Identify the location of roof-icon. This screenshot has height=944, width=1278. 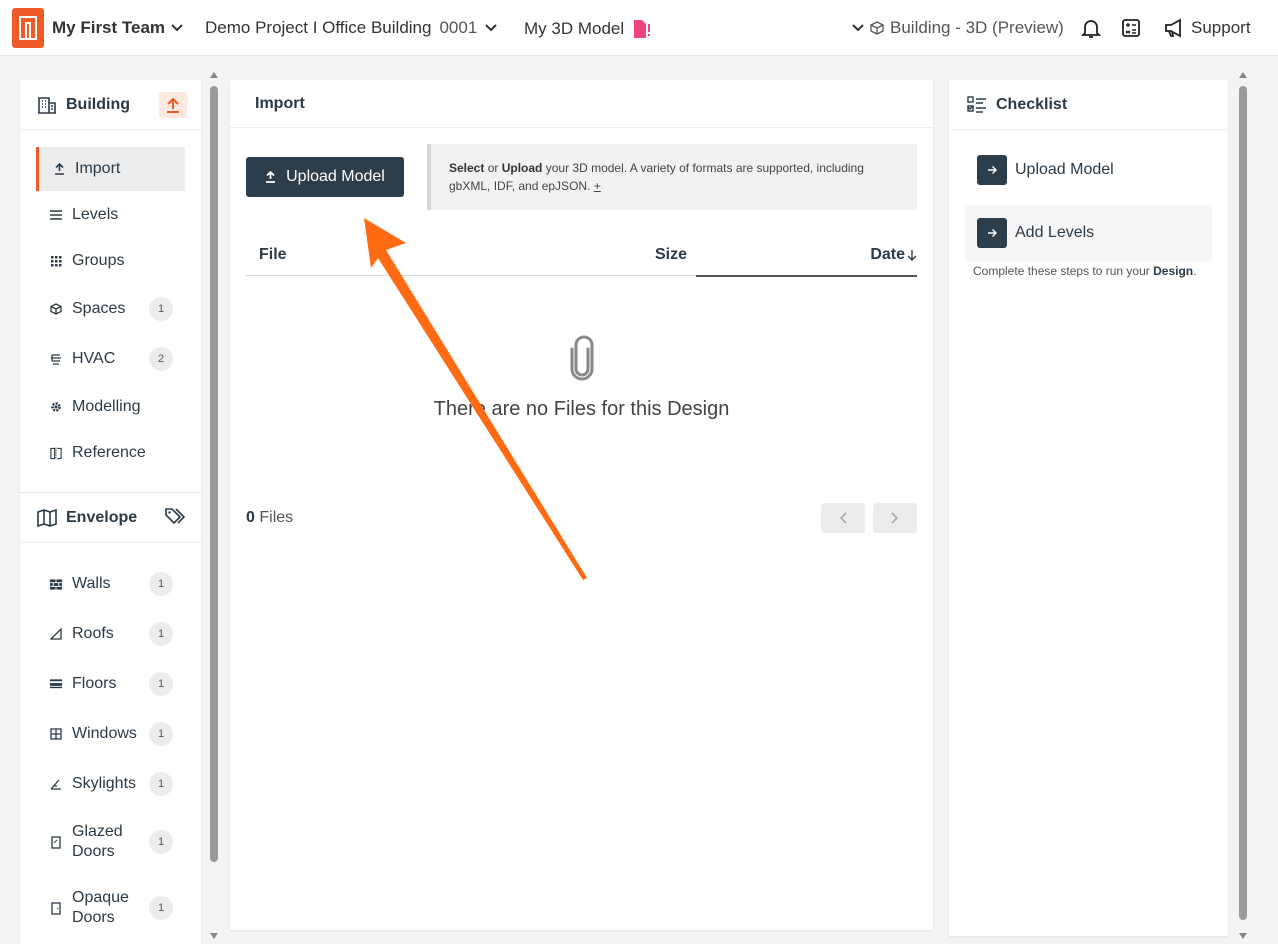
(56, 634).